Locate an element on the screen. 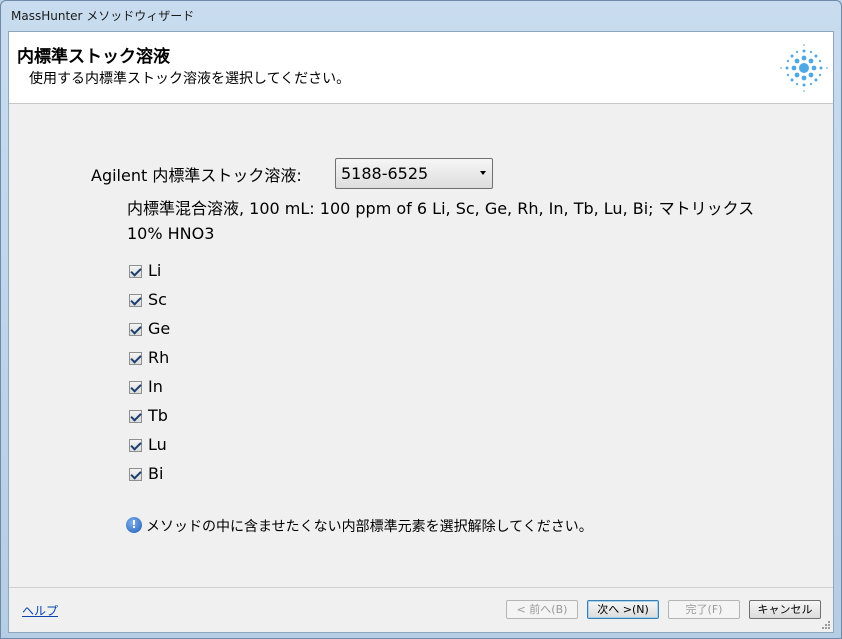 The width and height of the screenshot is (842, 639). agilent-spark-logo-icon is located at coordinates (804, 68).